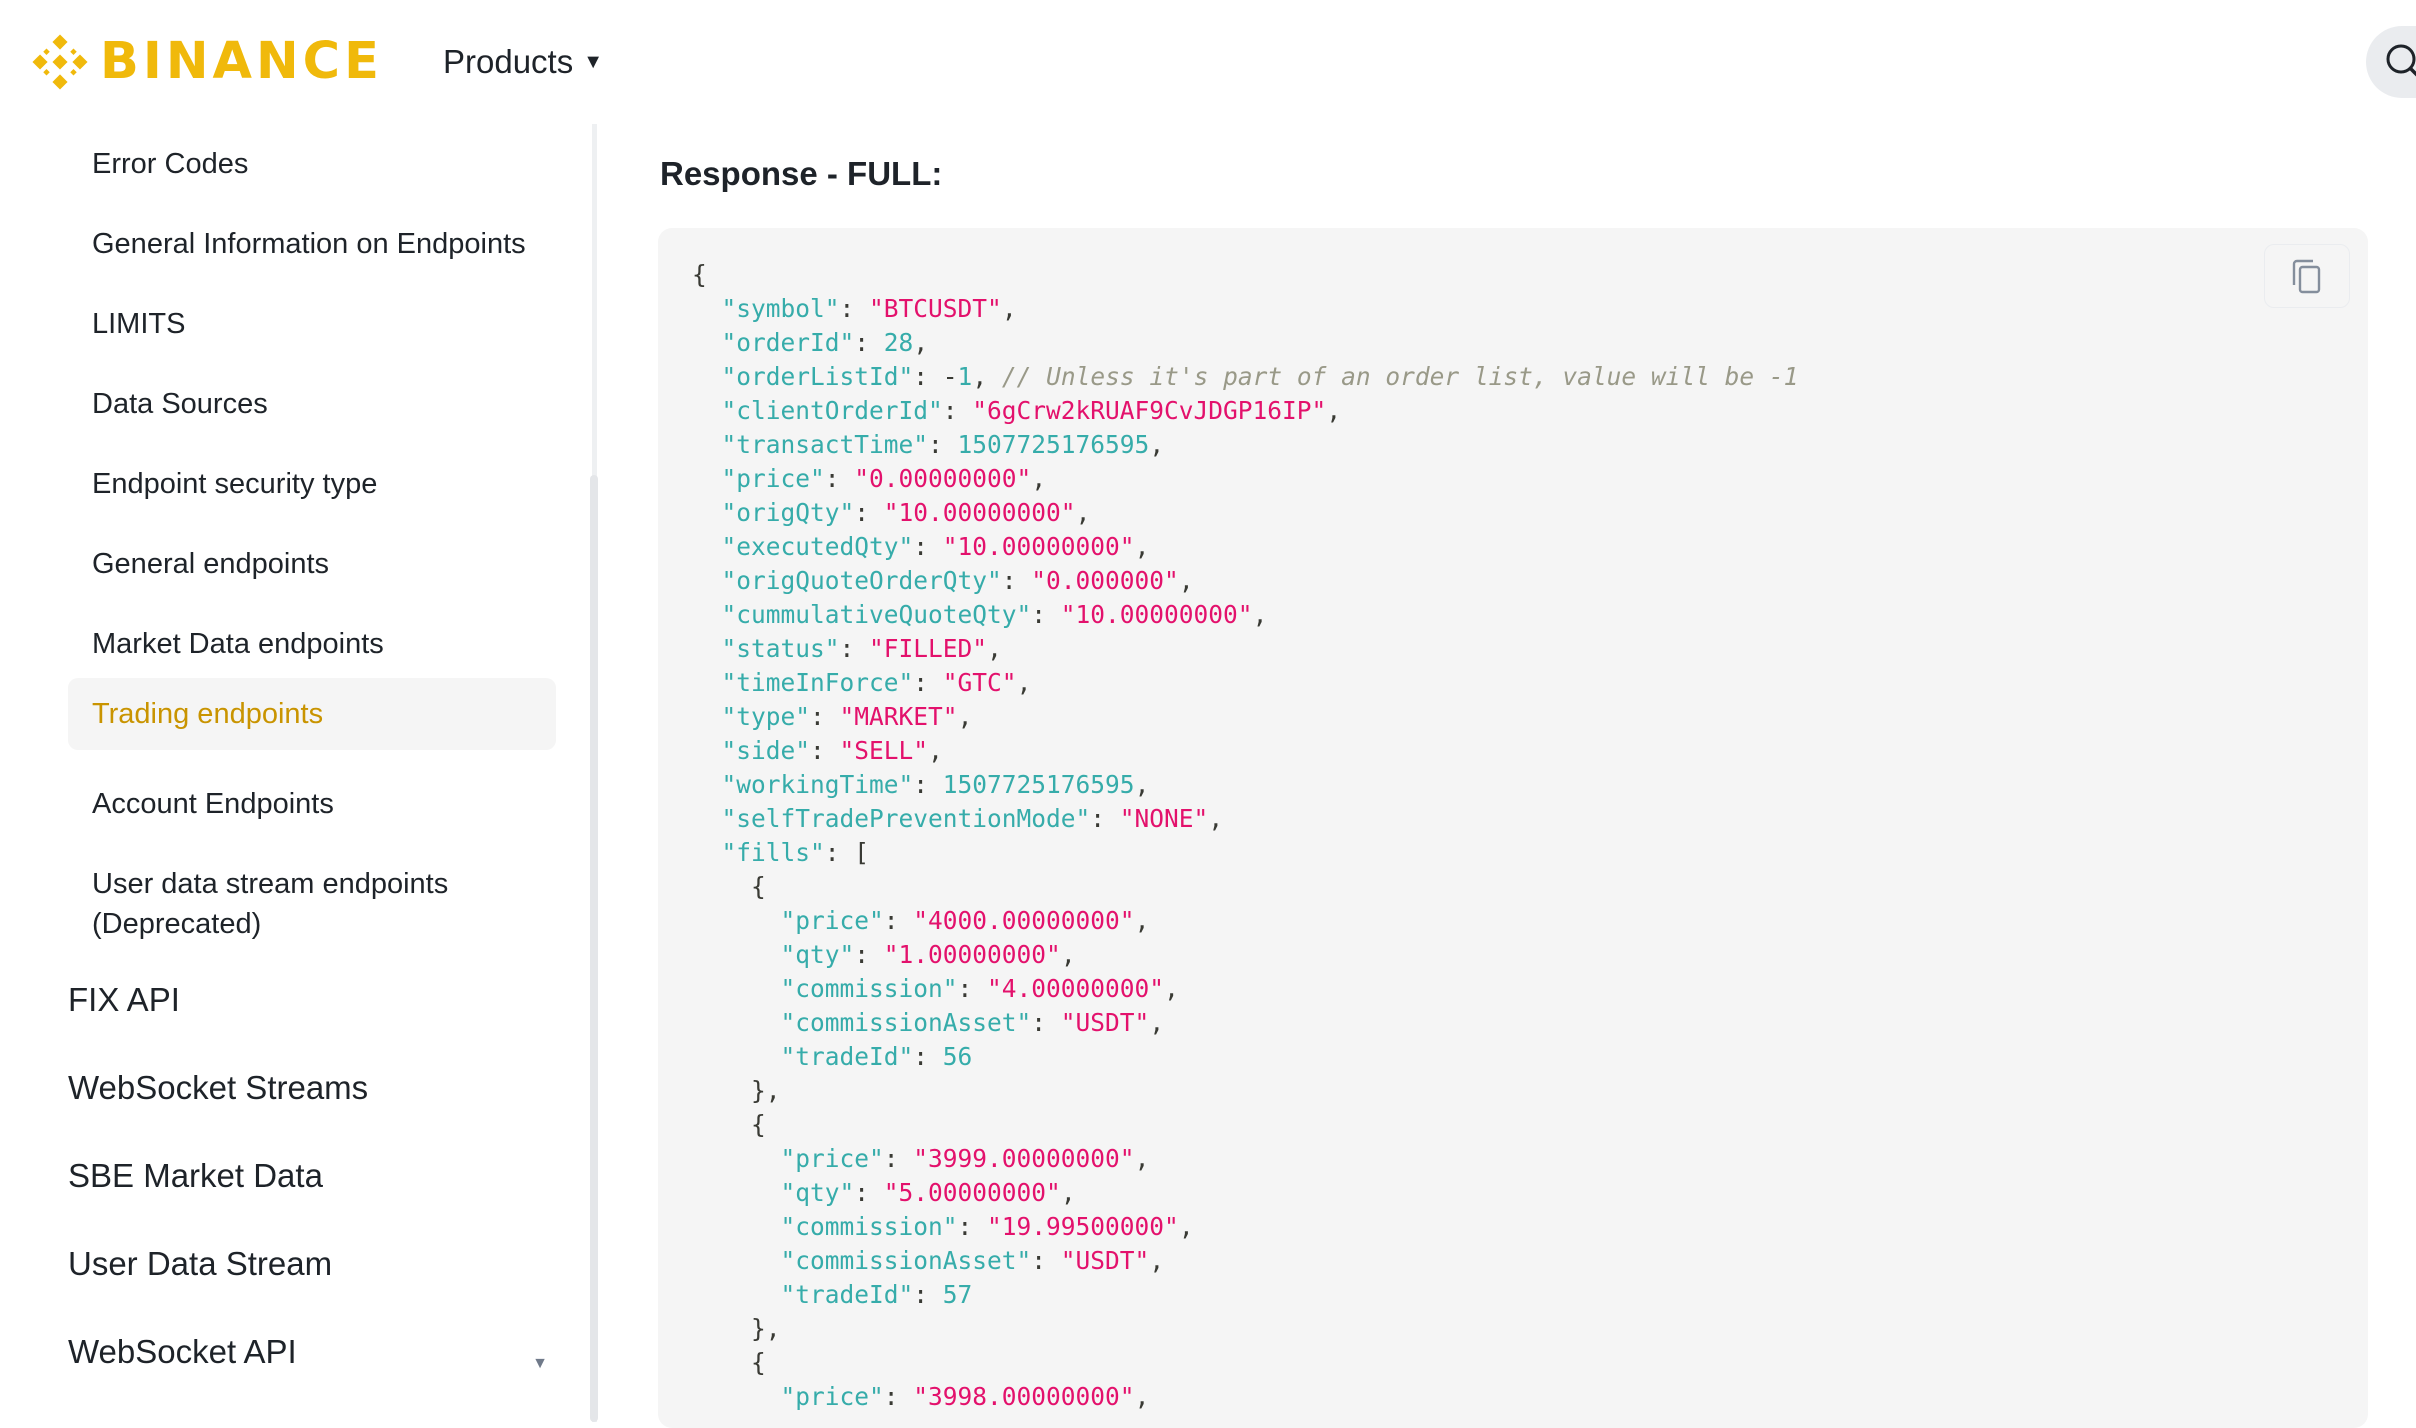 The image size is (2416, 1428). I want to click on code-token: 1, so click(965, 376).